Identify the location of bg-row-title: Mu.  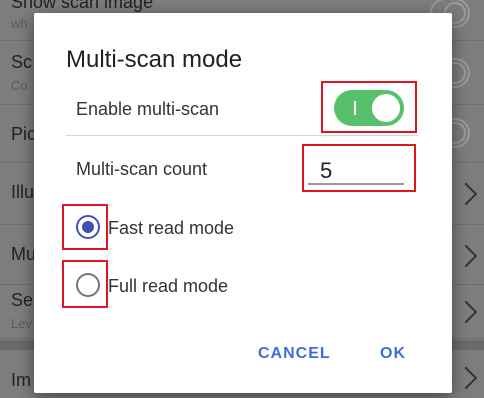
(24, 254).